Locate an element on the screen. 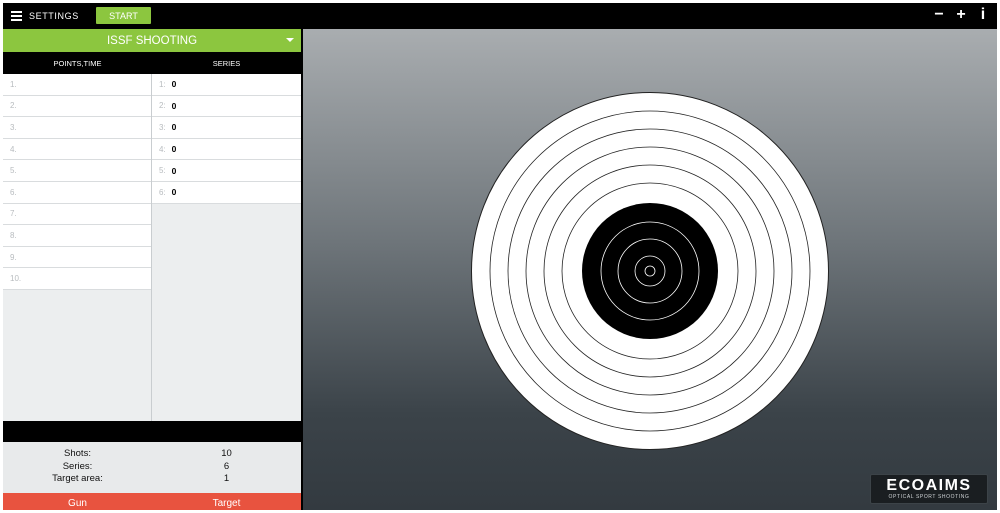 The height and width of the screenshot is (513, 1000). hamburger-icon is located at coordinates (16, 16).